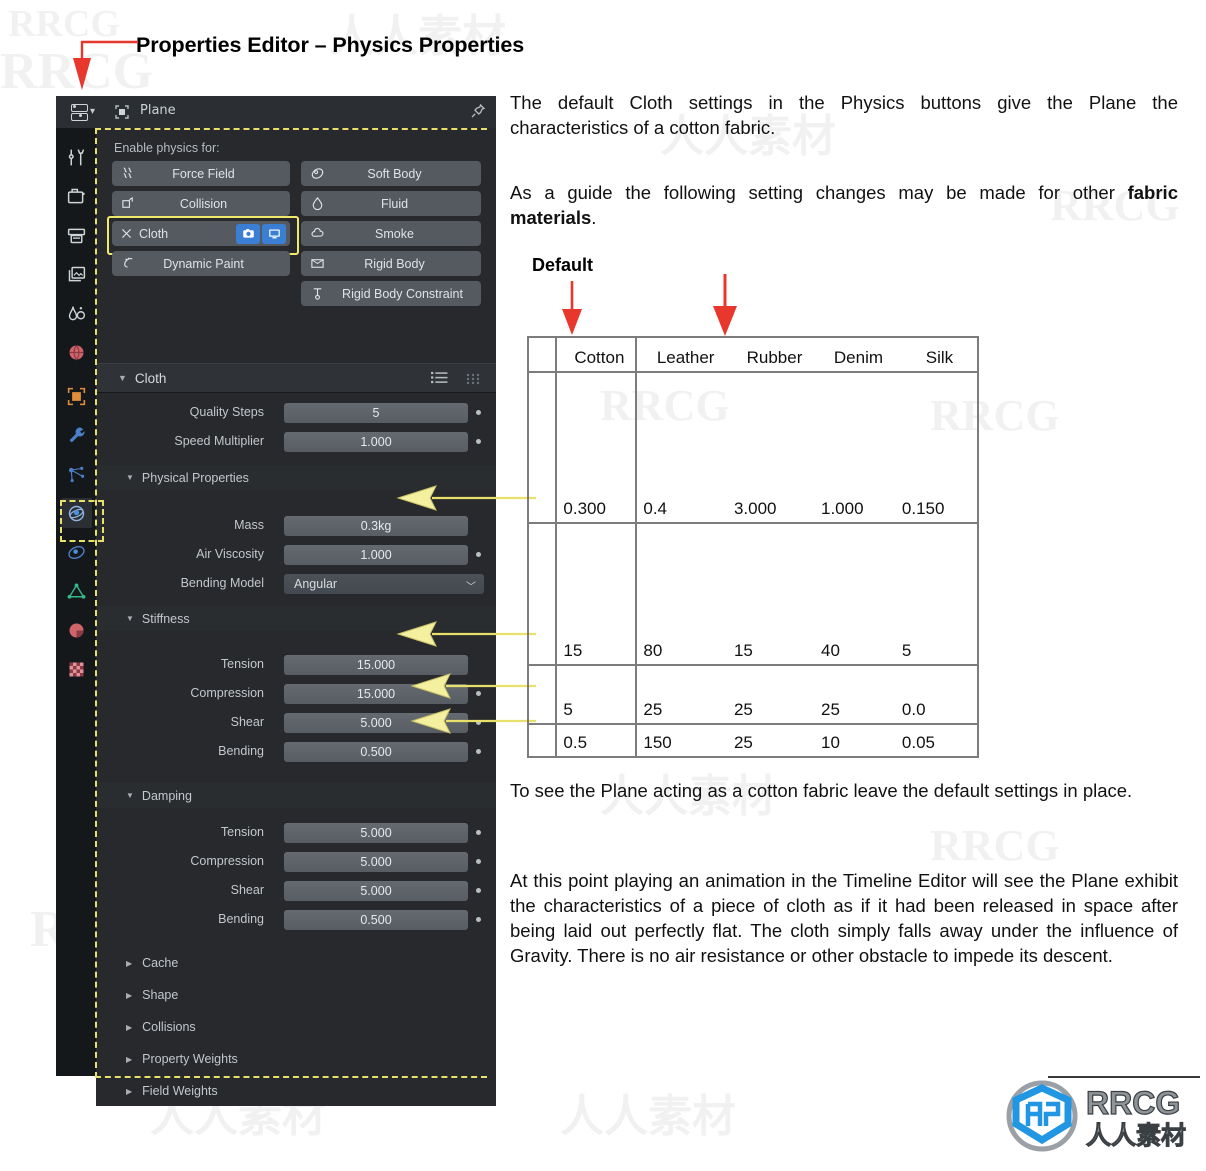  What do you see at coordinates (83, 112) in the screenshot?
I see `editor-type-button: ▾` at bounding box center [83, 112].